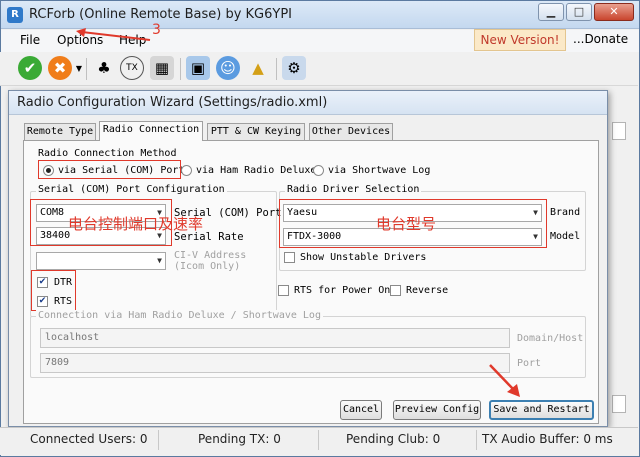 Image resolution: width=640 pixels, height=457 pixels. I want to click on status-pending-club: Pending Club: 0, so click(393, 439).